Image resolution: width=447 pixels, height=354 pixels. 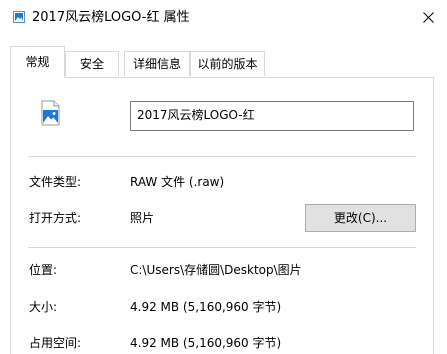 What do you see at coordinates (227, 63) in the screenshot?
I see `tab-previous-versions: 以前的版本` at bounding box center [227, 63].